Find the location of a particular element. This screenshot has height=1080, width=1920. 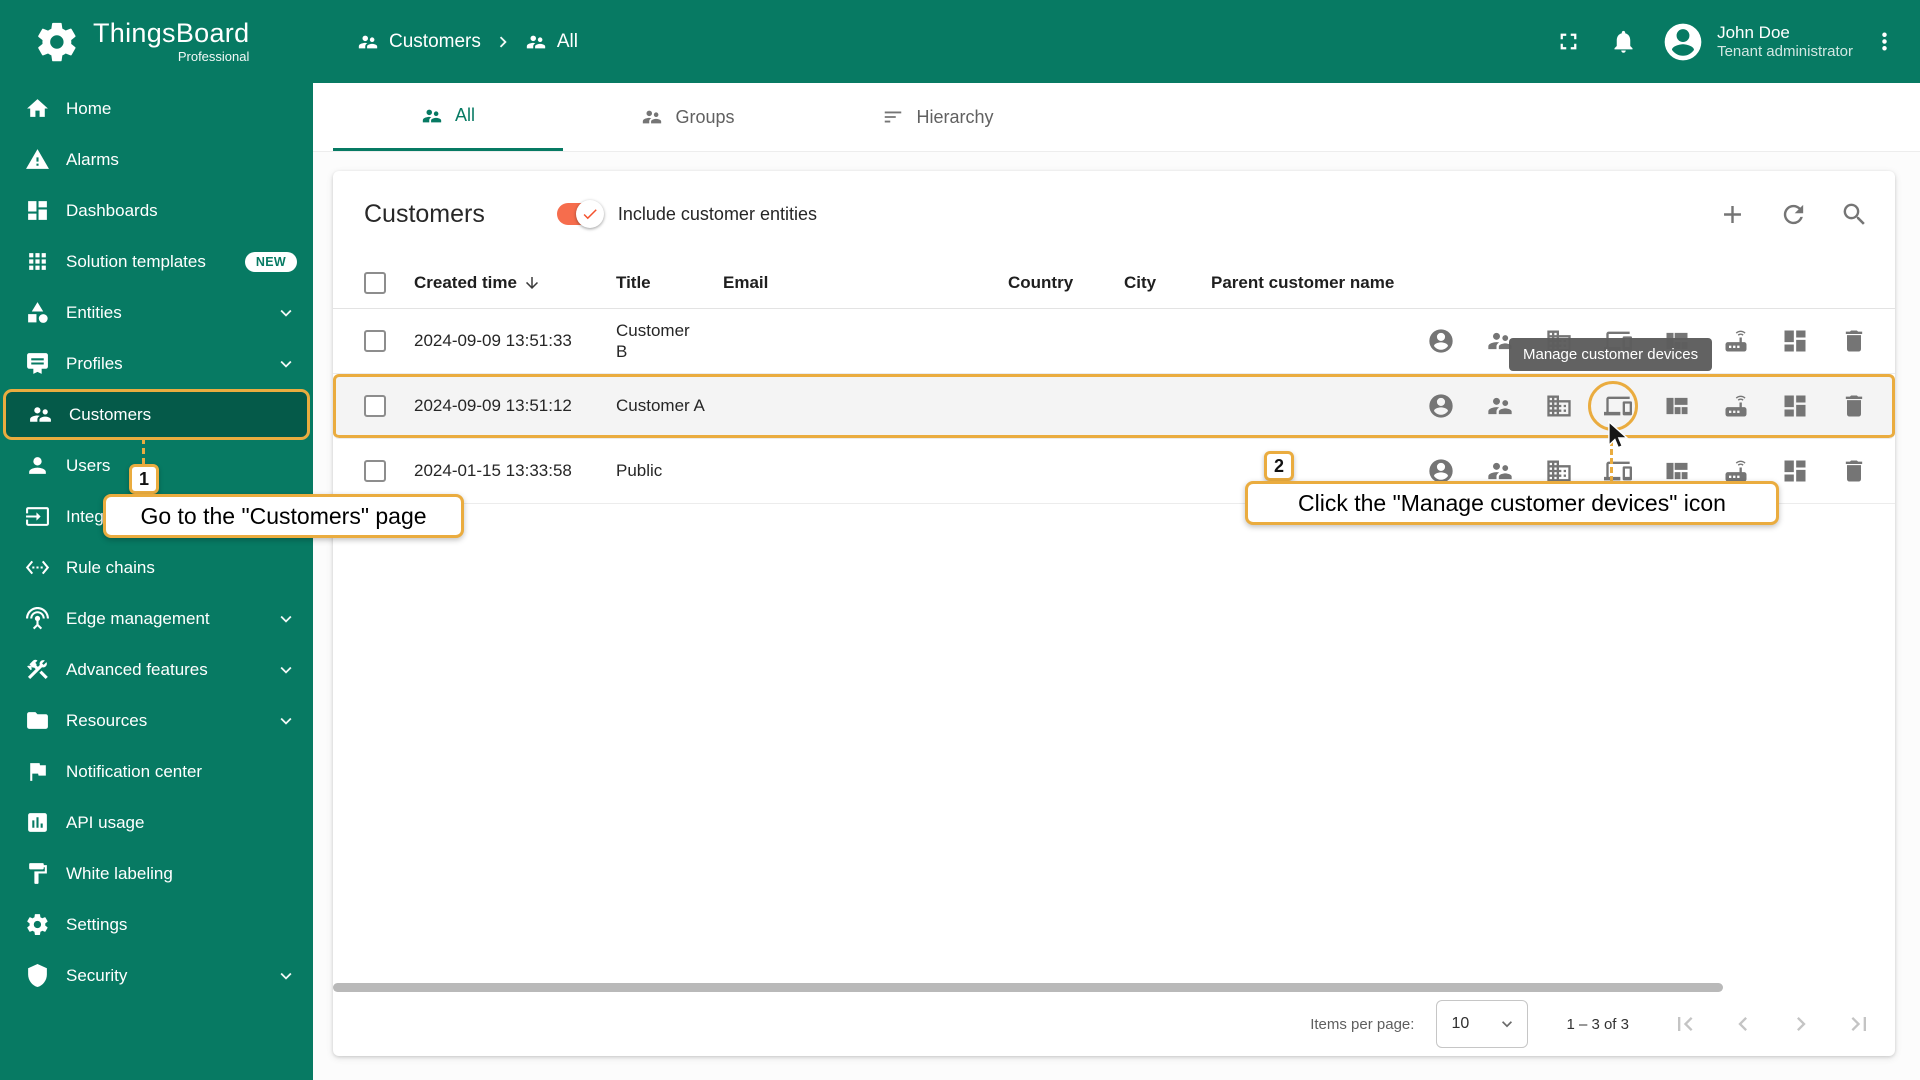

column-title: Title is located at coordinates (669, 283).